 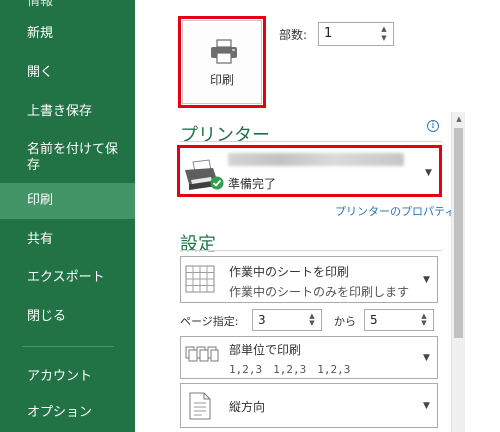 What do you see at coordinates (287, 320) in the screenshot?
I see `pages-from-input: 3 ▲ ▼` at bounding box center [287, 320].